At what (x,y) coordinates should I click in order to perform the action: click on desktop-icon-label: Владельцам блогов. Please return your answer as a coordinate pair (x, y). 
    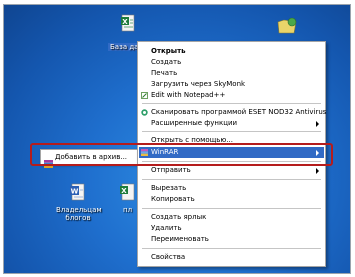
    Looking at the image, I should click on (79, 214).